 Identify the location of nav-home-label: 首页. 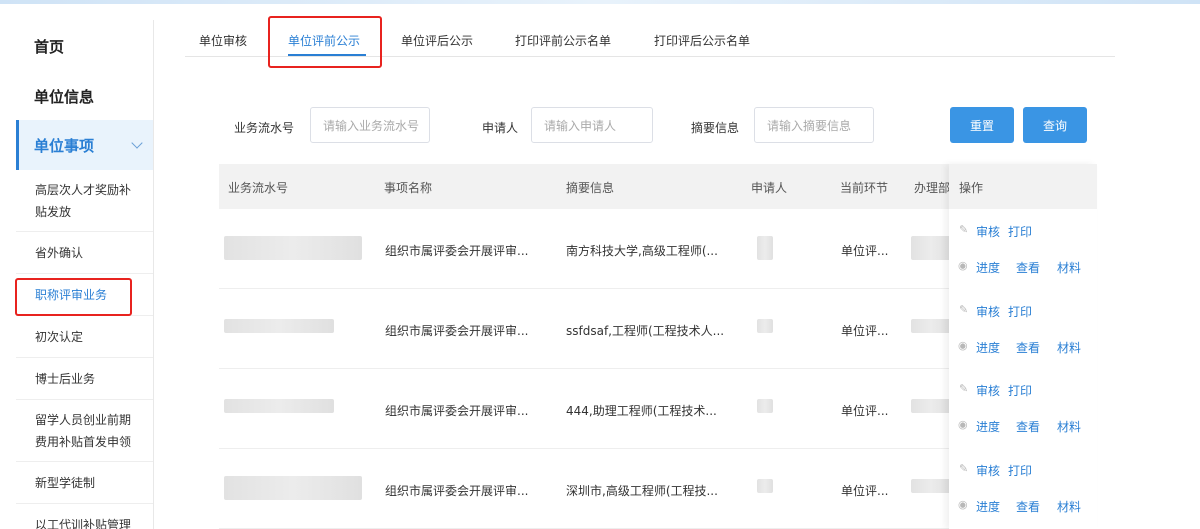
(49, 46).